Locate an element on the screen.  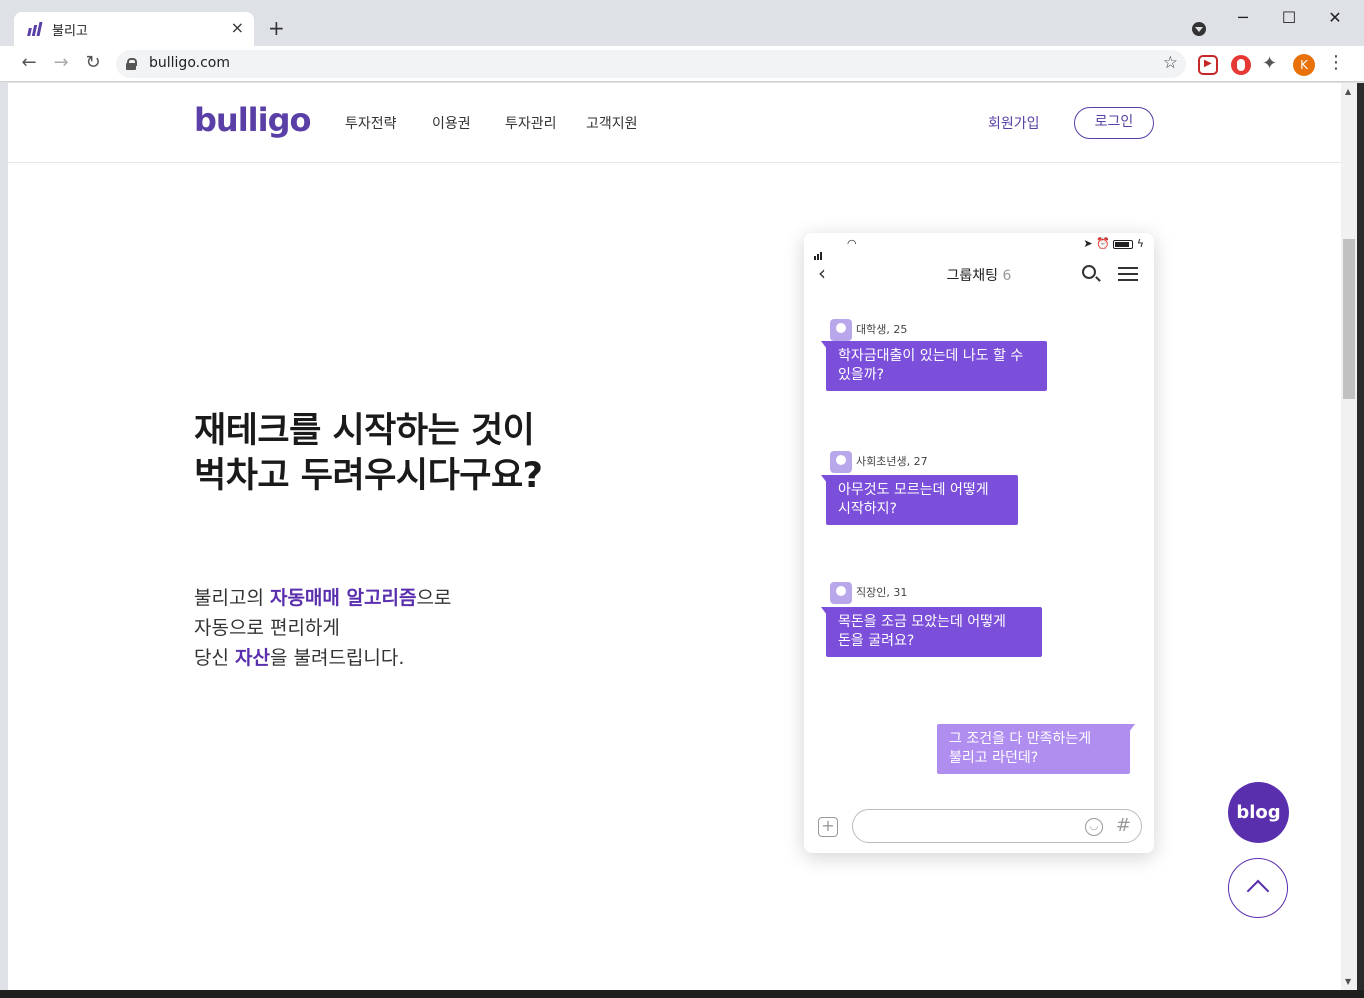
desc-highlight-algorithm: 자동매매 알고리즘 is located at coordinates (343, 598).